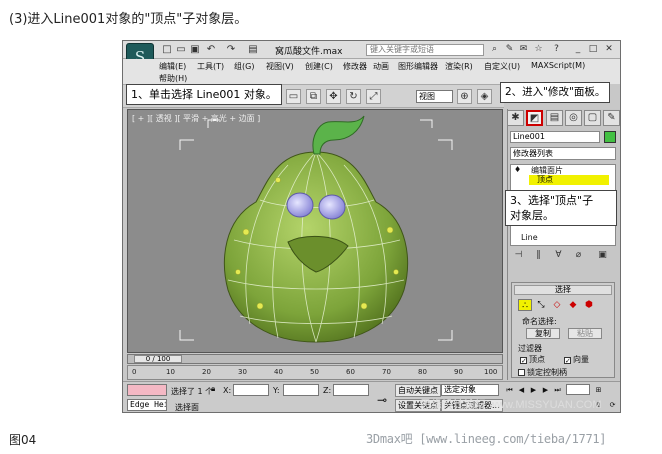 Image resolution: width=662 pixels, height=454 pixels. I want to click on go-to-start-icon: ⏮, so click(509, 390).